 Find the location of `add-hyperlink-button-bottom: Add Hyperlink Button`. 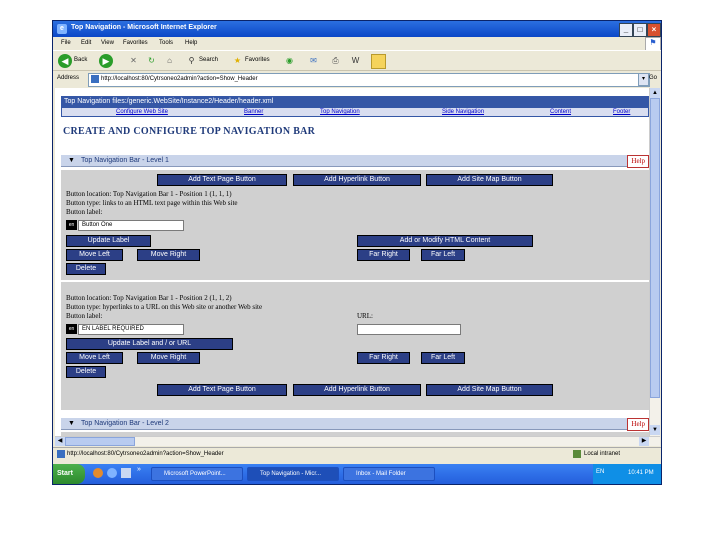

add-hyperlink-button-bottom: Add Hyperlink Button is located at coordinates (357, 390).